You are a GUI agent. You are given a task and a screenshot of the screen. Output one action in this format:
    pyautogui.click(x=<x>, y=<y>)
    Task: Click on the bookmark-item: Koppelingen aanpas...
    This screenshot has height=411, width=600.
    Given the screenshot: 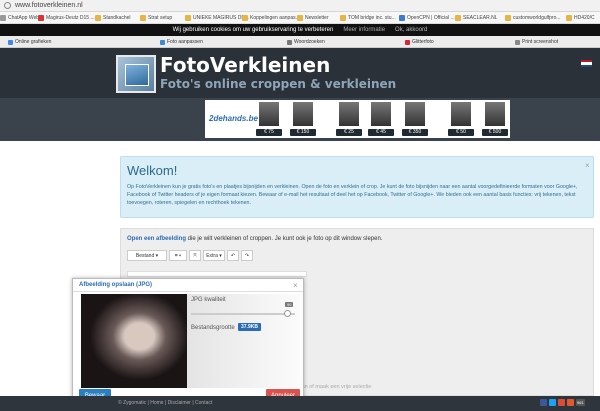 What is the action you would take?
    pyautogui.click(x=271, y=18)
    